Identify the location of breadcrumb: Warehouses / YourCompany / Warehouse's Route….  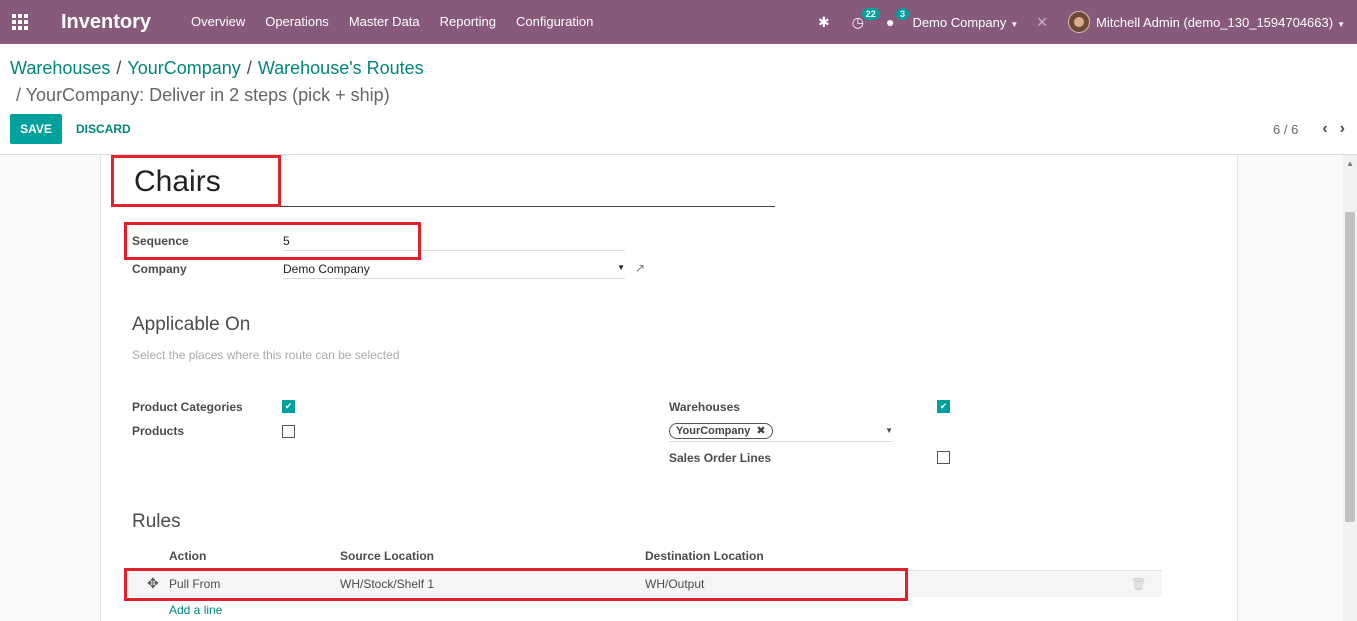
(217, 68).